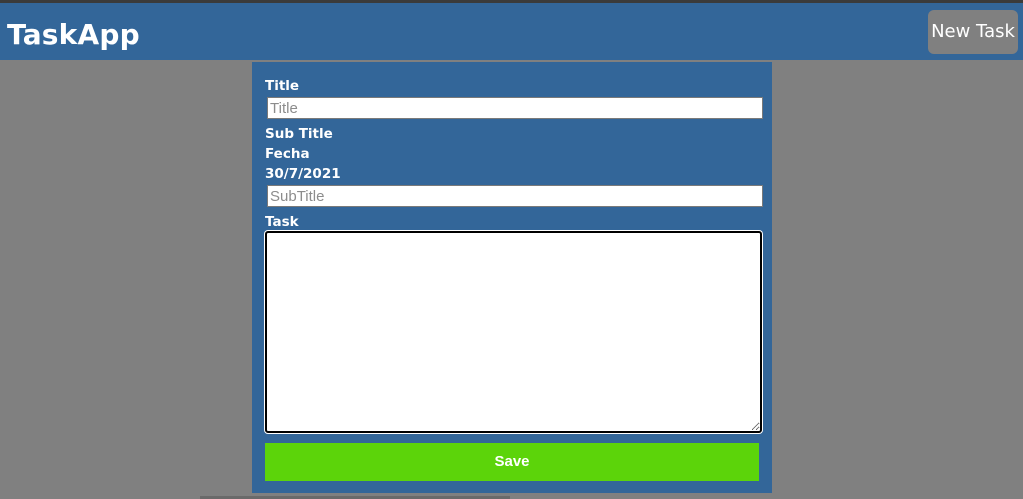  Describe the element at coordinates (303, 174) in the screenshot. I see `fecha-value: 30/7/2021` at that location.